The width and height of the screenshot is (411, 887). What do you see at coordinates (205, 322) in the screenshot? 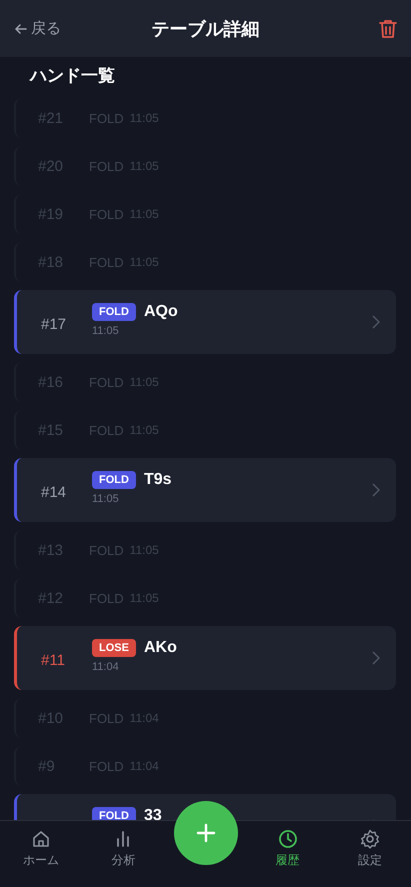
I see `hand-card: #17 FOLD AQo 11:05` at bounding box center [205, 322].